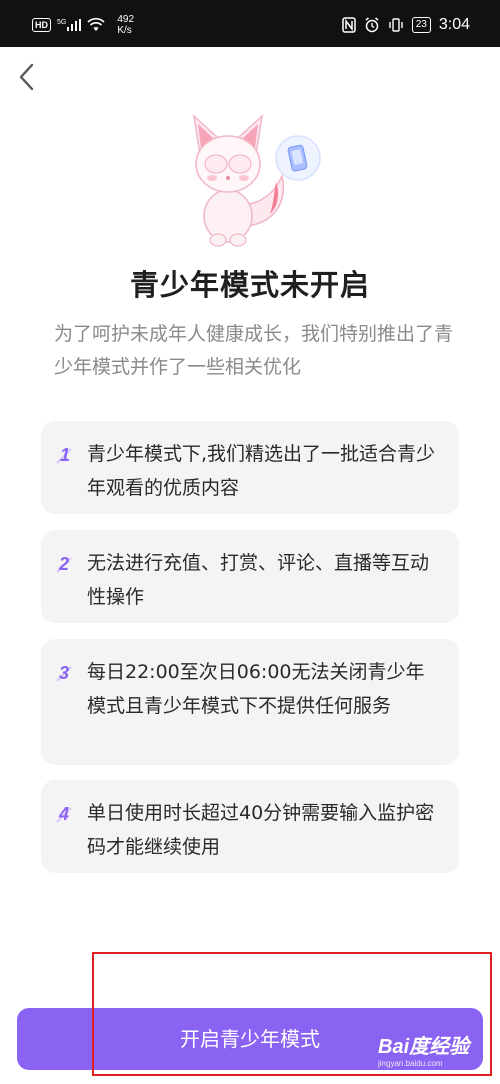 The width and height of the screenshot is (500, 1084). What do you see at coordinates (396, 25) in the screenshot?
I see `vibrate-icon` at bounding box center [396, 25].